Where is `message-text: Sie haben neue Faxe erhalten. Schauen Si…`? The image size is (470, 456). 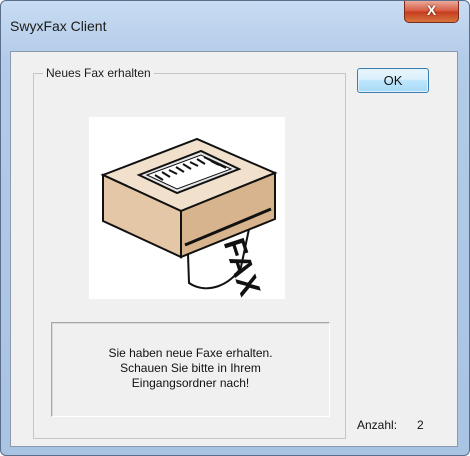 message-text: Sie haben neue Faxe erhalten. Schauen Si… is located at coordinates (190, 368).